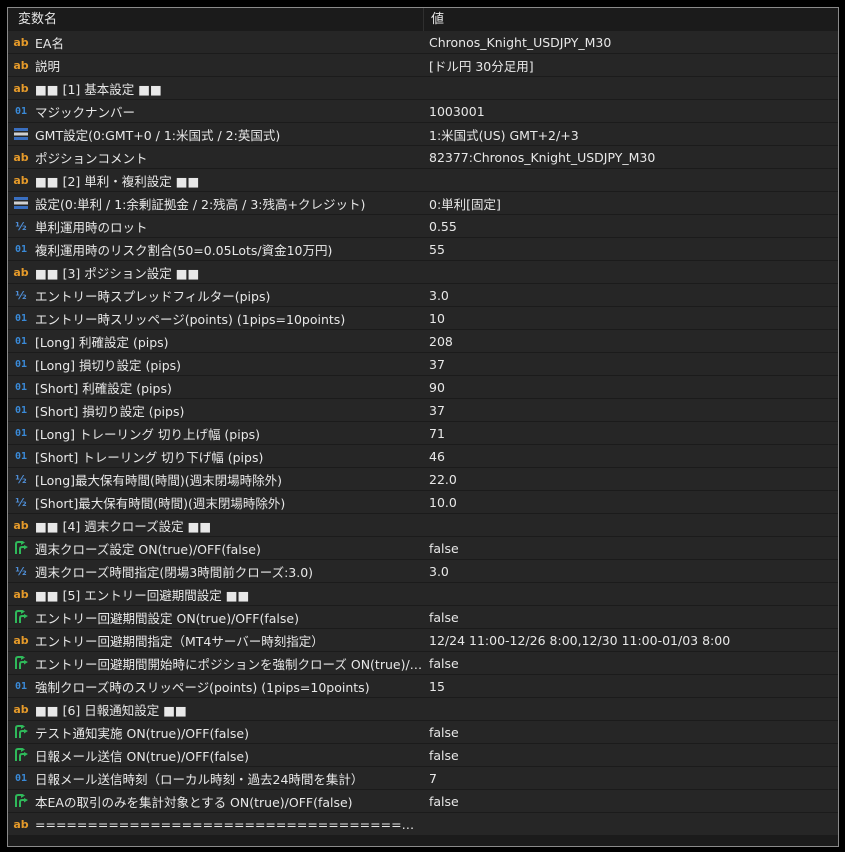 The width and height of the screenshot is (845, 852). What do you see at coordinates (457, 111) in the screenshot?
I see `variable-value: 1003001` at bounding box center [457, 111].